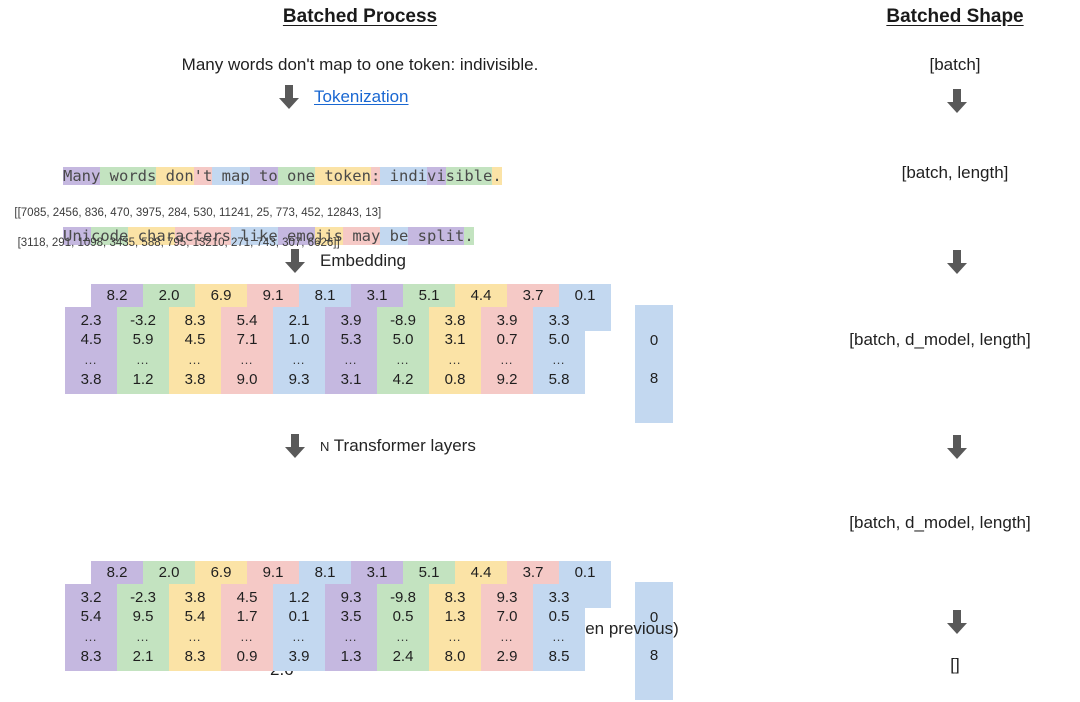 This screenshot has height=702, width=1080. I want to click on matrix-cell: 7.1, so click(247, 339).